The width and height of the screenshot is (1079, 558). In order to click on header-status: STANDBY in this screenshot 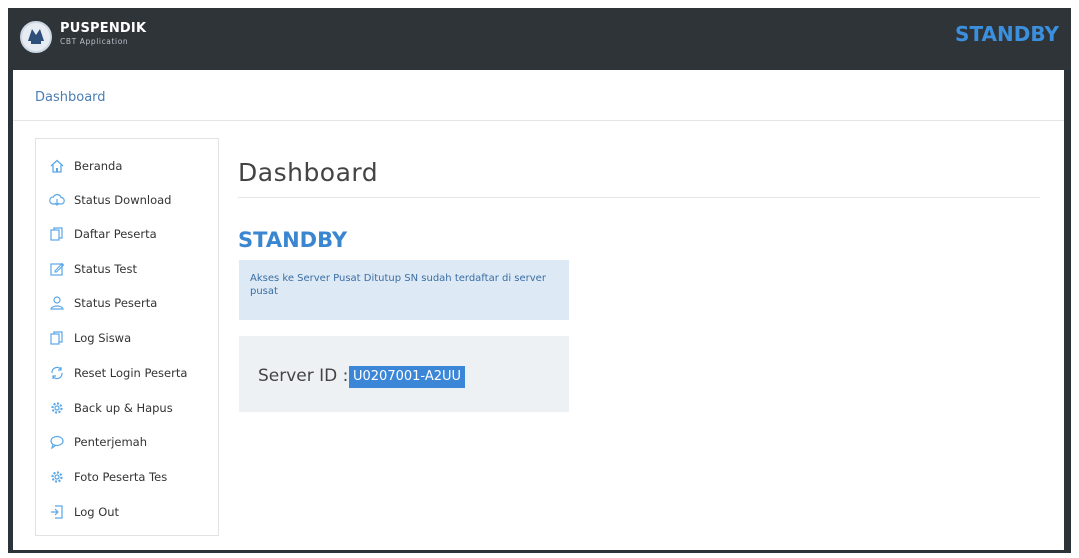, I will do `click(1007, 34)`.